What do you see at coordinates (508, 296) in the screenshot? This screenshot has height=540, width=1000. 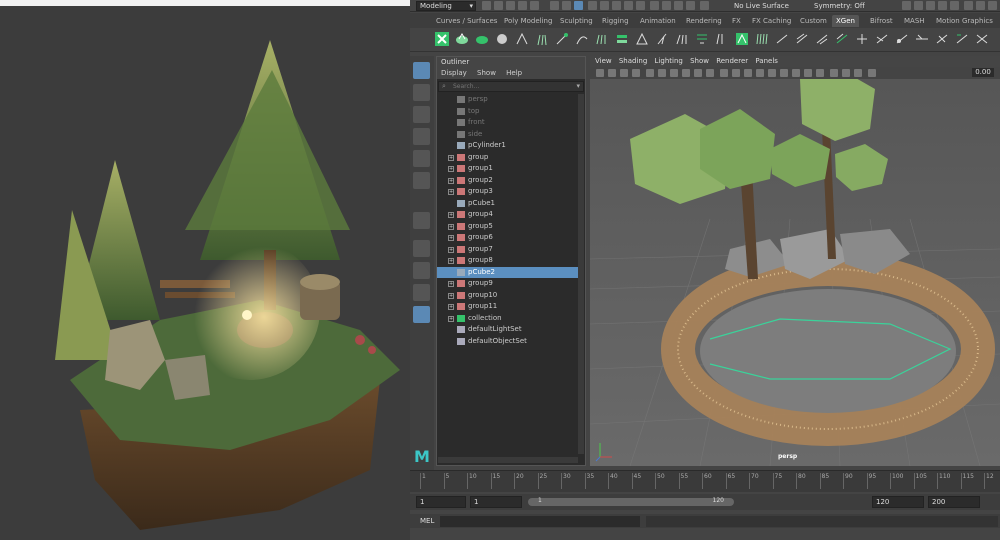 I see `outliner-item: + group10` at bounding box center [508, 296].